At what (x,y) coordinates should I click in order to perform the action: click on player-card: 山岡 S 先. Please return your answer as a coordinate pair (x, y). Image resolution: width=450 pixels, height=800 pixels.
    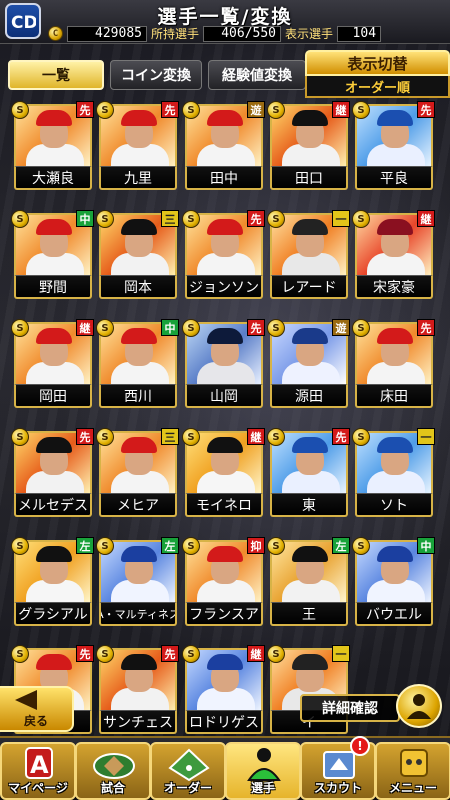
    Looking at the image, I should click on (223, 363).